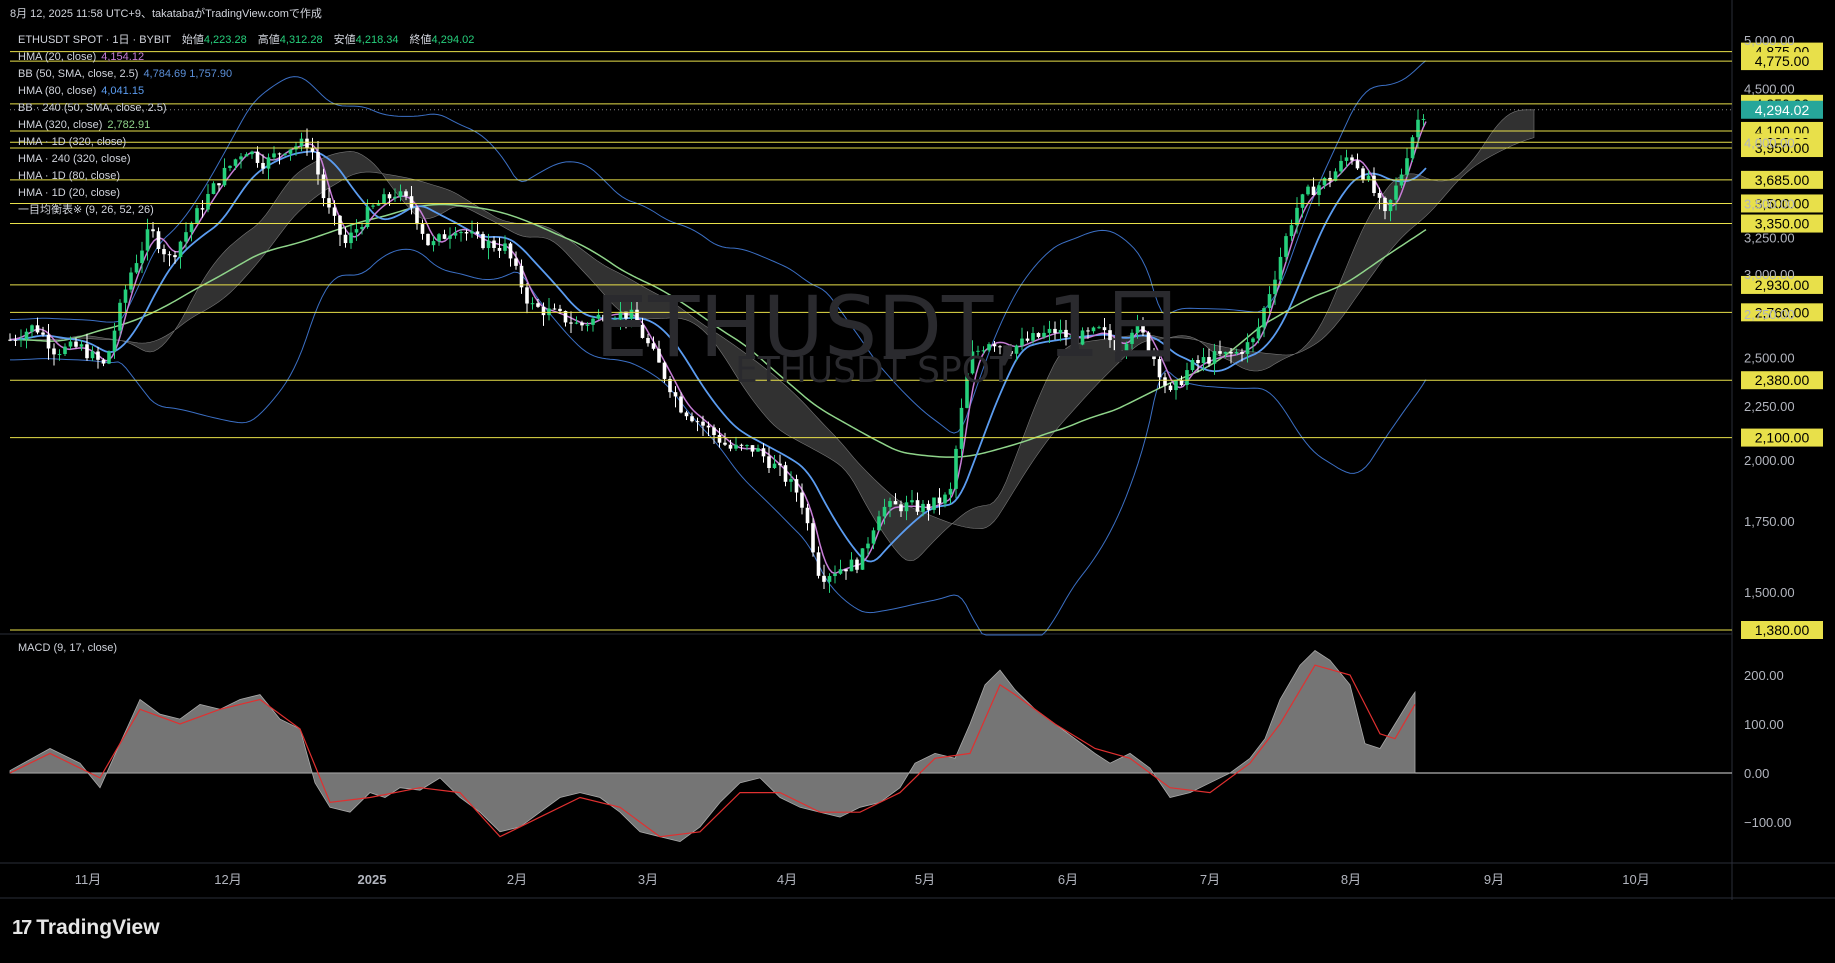 The width and height of the screenshot is (1835, 963). What do you see at coordinates (74, 159) in the screenshot?
I see `indicator-legend-row: HMA · 240 (320, close)` at bounding box center [74, 159].